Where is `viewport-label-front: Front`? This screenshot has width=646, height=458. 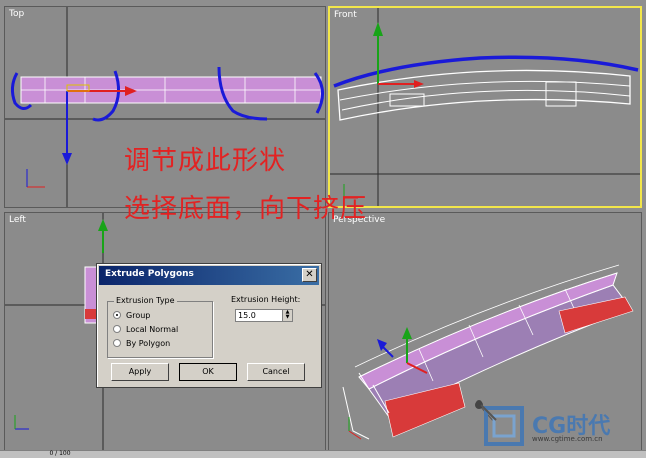 viewport-label-front: Front is located at coordinates (345, 15).